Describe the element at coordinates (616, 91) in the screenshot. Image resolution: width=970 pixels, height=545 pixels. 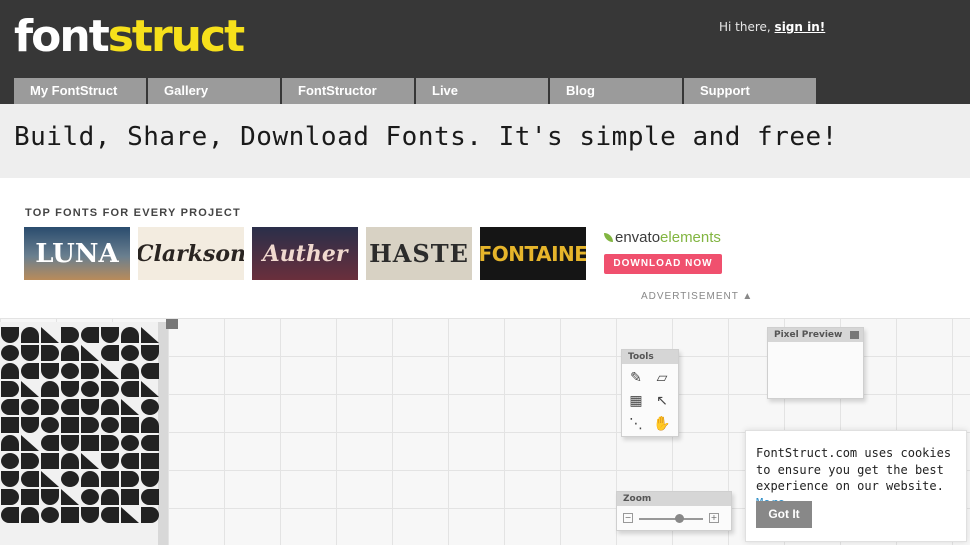
I see `nav-tab-blog: Blog` at that location.